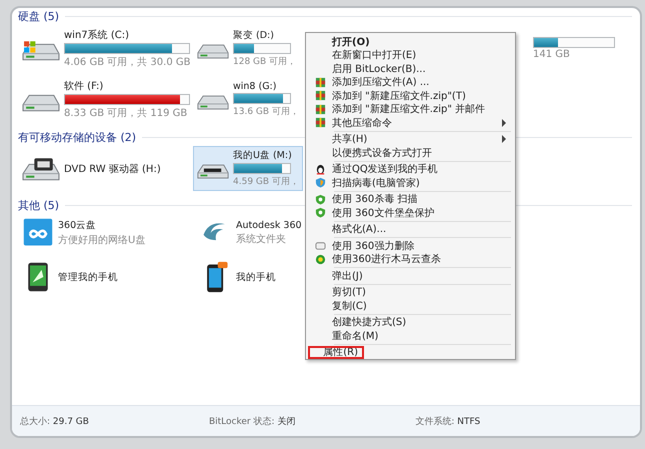 The width and height of the screenshot is (645, 449). I want to click on menu-item: 使用360进行木马云查杀, so click(410, 259).